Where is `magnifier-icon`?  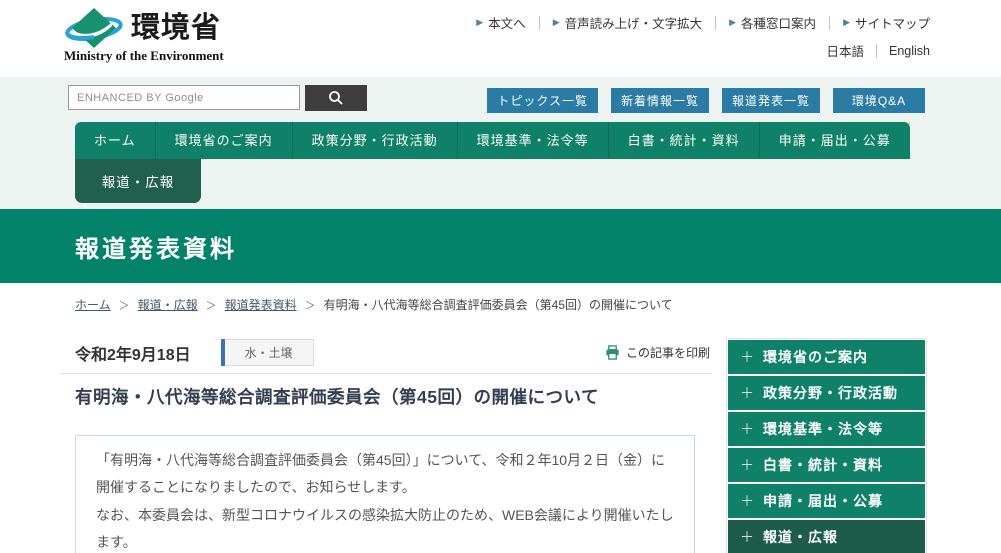 magnifier-icon is located at coordinates (336, 98).